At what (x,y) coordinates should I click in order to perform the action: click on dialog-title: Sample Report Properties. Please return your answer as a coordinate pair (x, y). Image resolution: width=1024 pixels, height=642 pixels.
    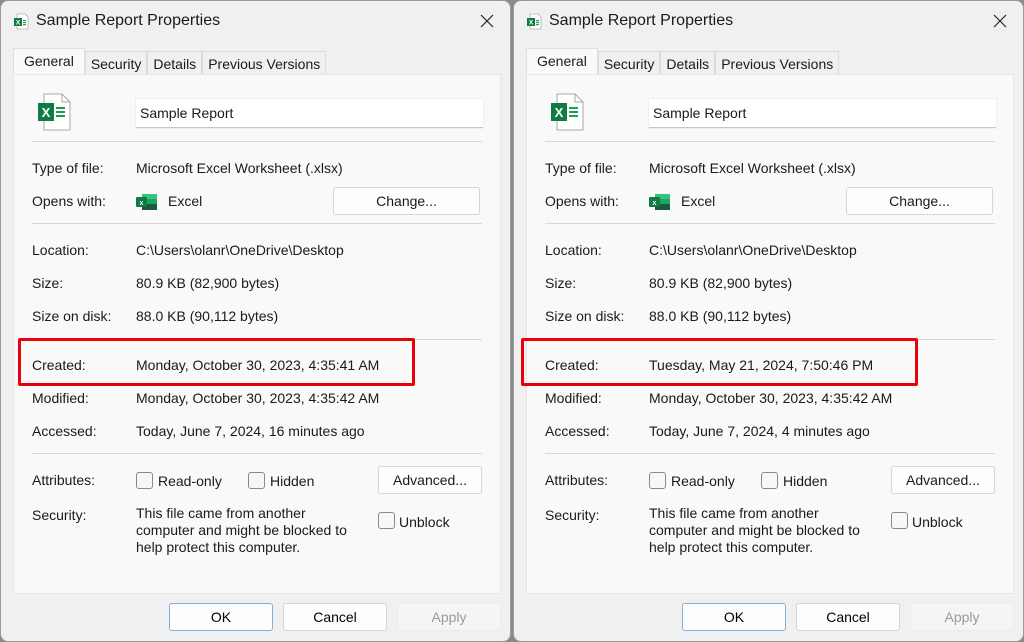
    Looking at the image, I should click on (641, 20).